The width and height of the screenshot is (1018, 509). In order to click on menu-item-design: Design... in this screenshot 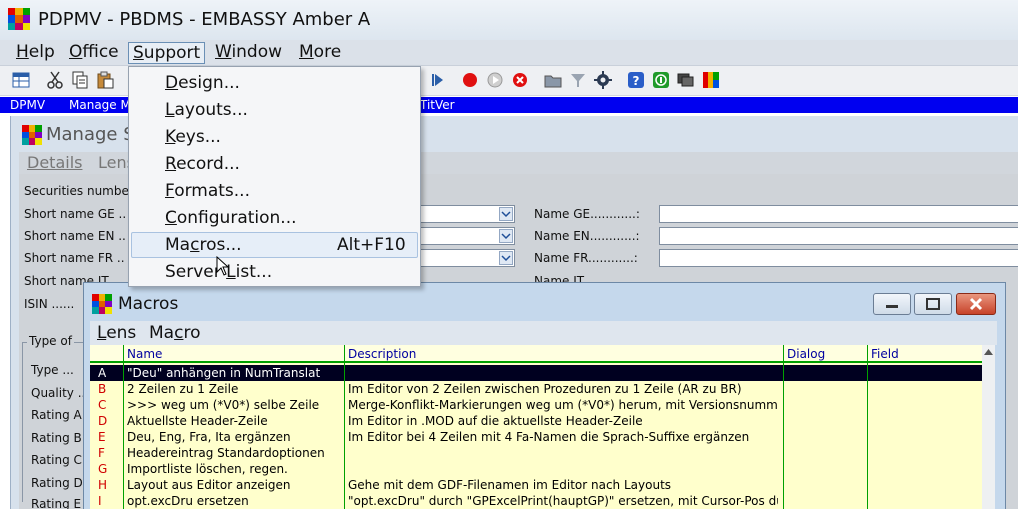, I will do `click(274, 84)`.